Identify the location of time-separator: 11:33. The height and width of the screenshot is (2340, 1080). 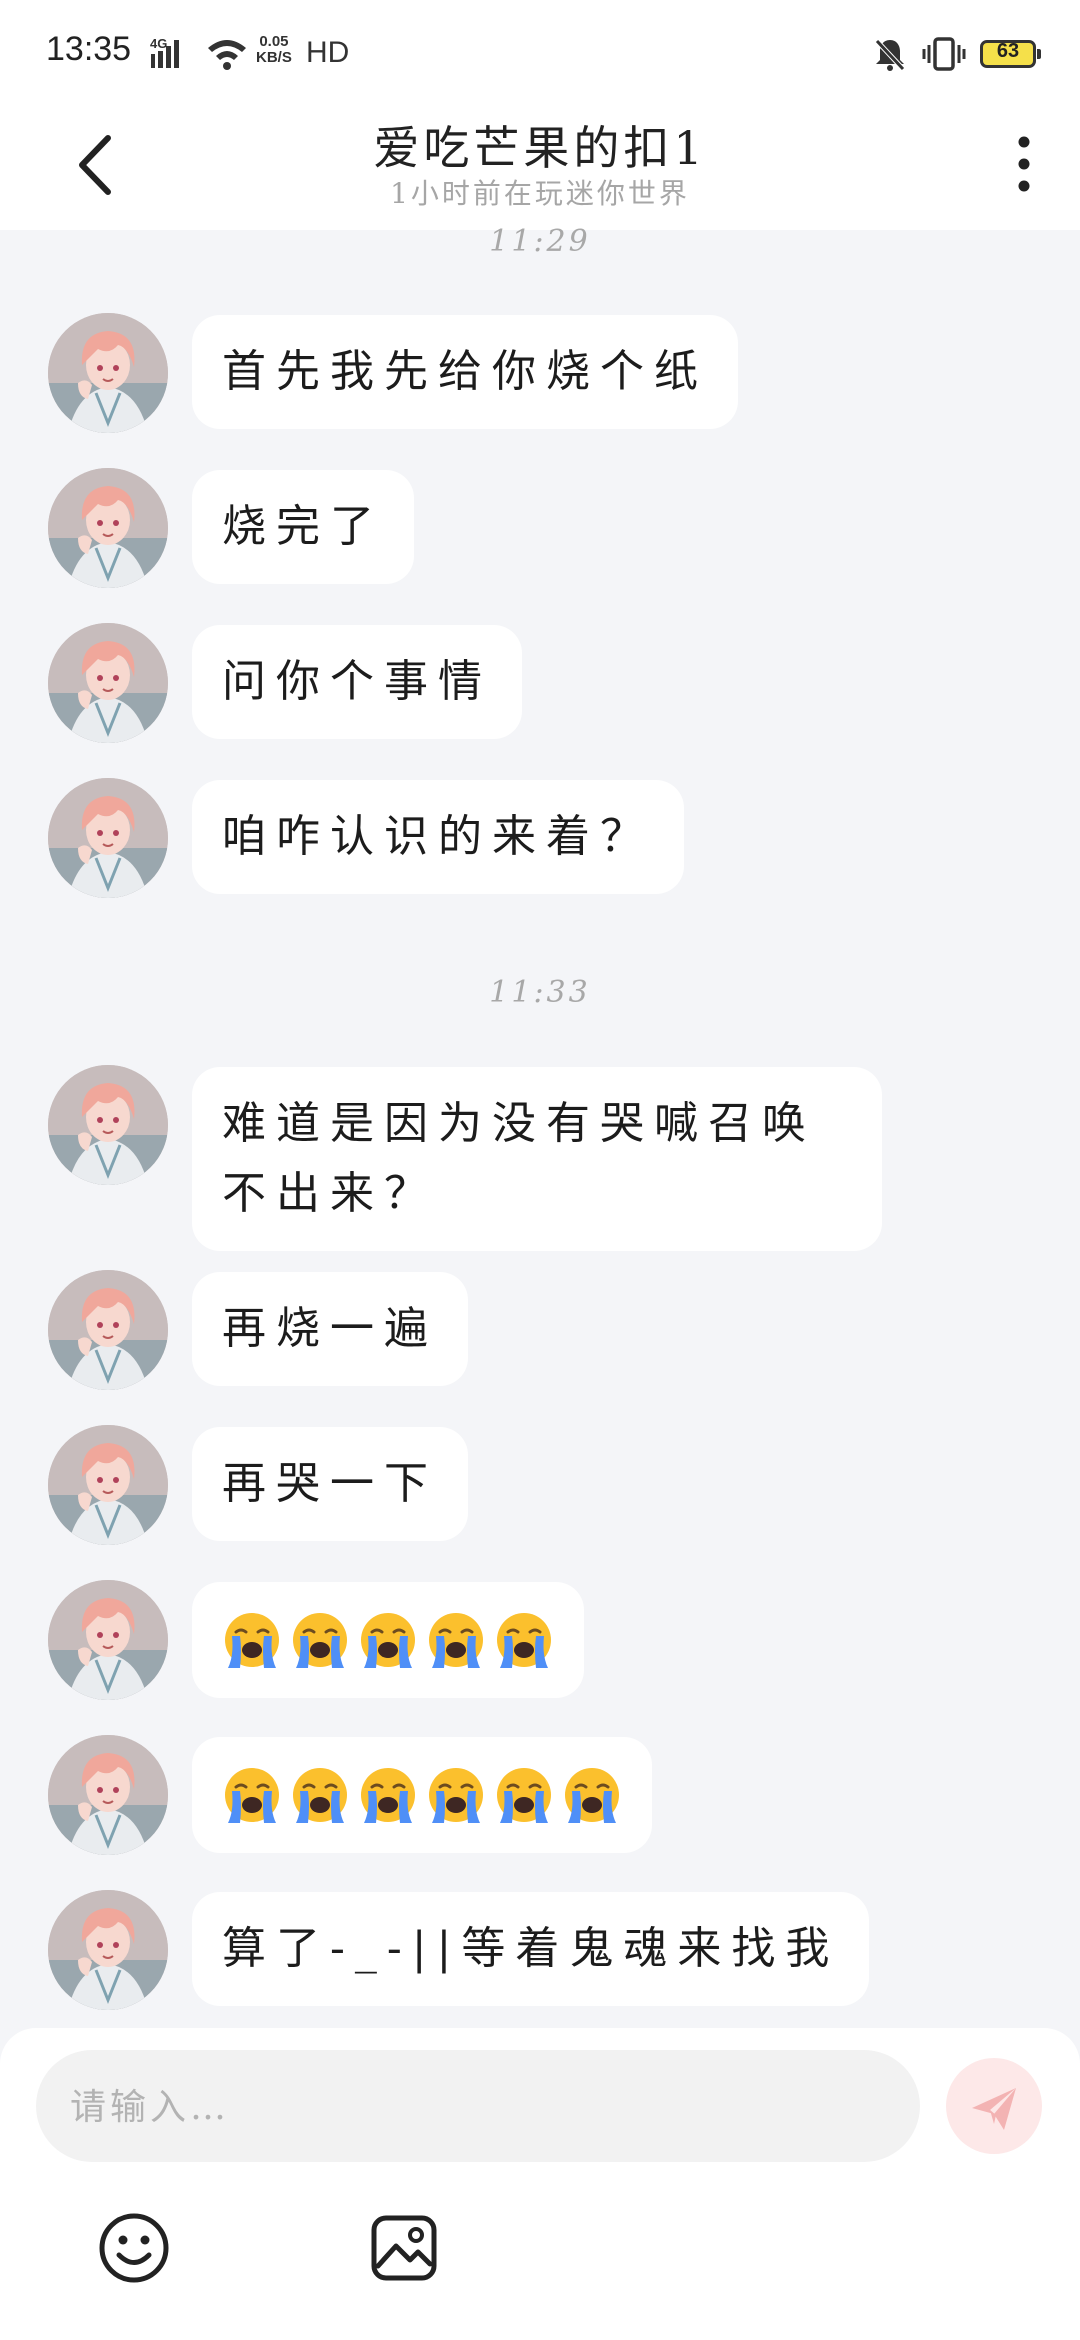
(540, 992).